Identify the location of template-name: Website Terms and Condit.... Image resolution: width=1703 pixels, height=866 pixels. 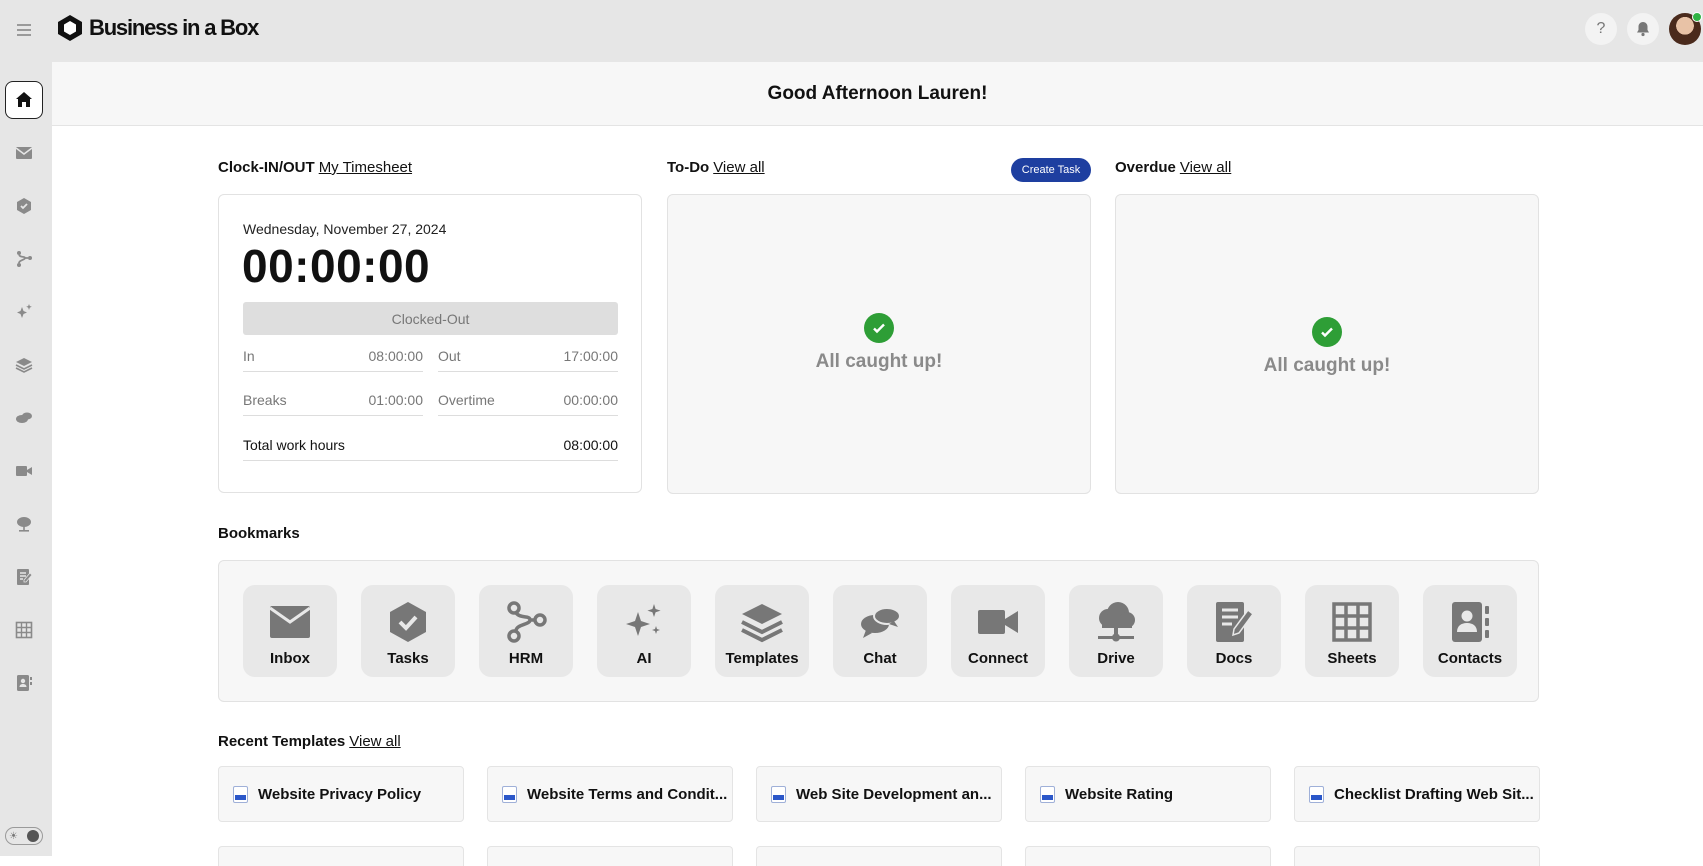
(627, 794).